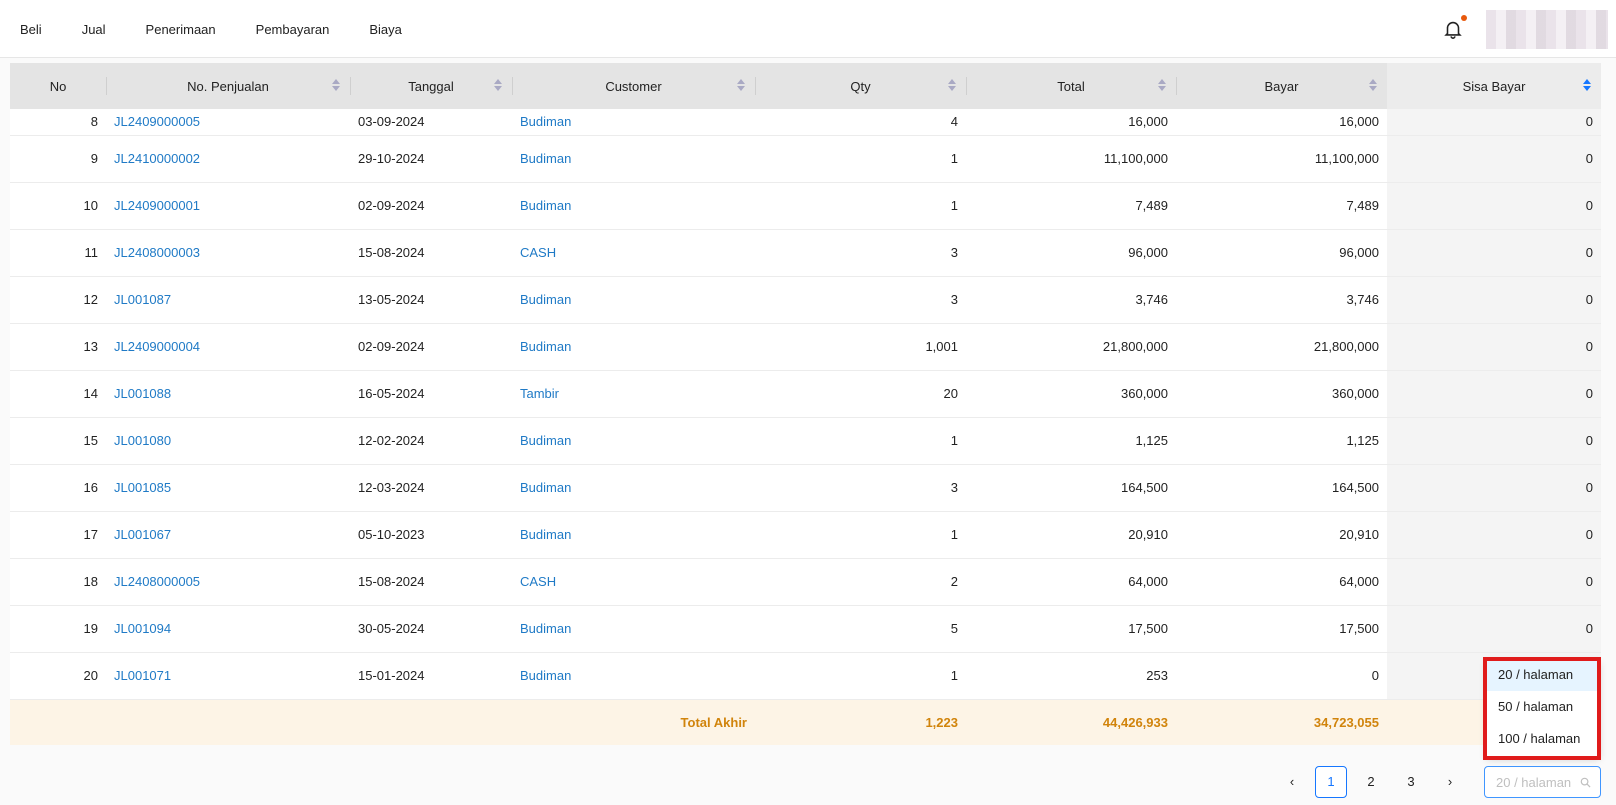  I want to click on row-qty: 1,001, so click(860, 347).